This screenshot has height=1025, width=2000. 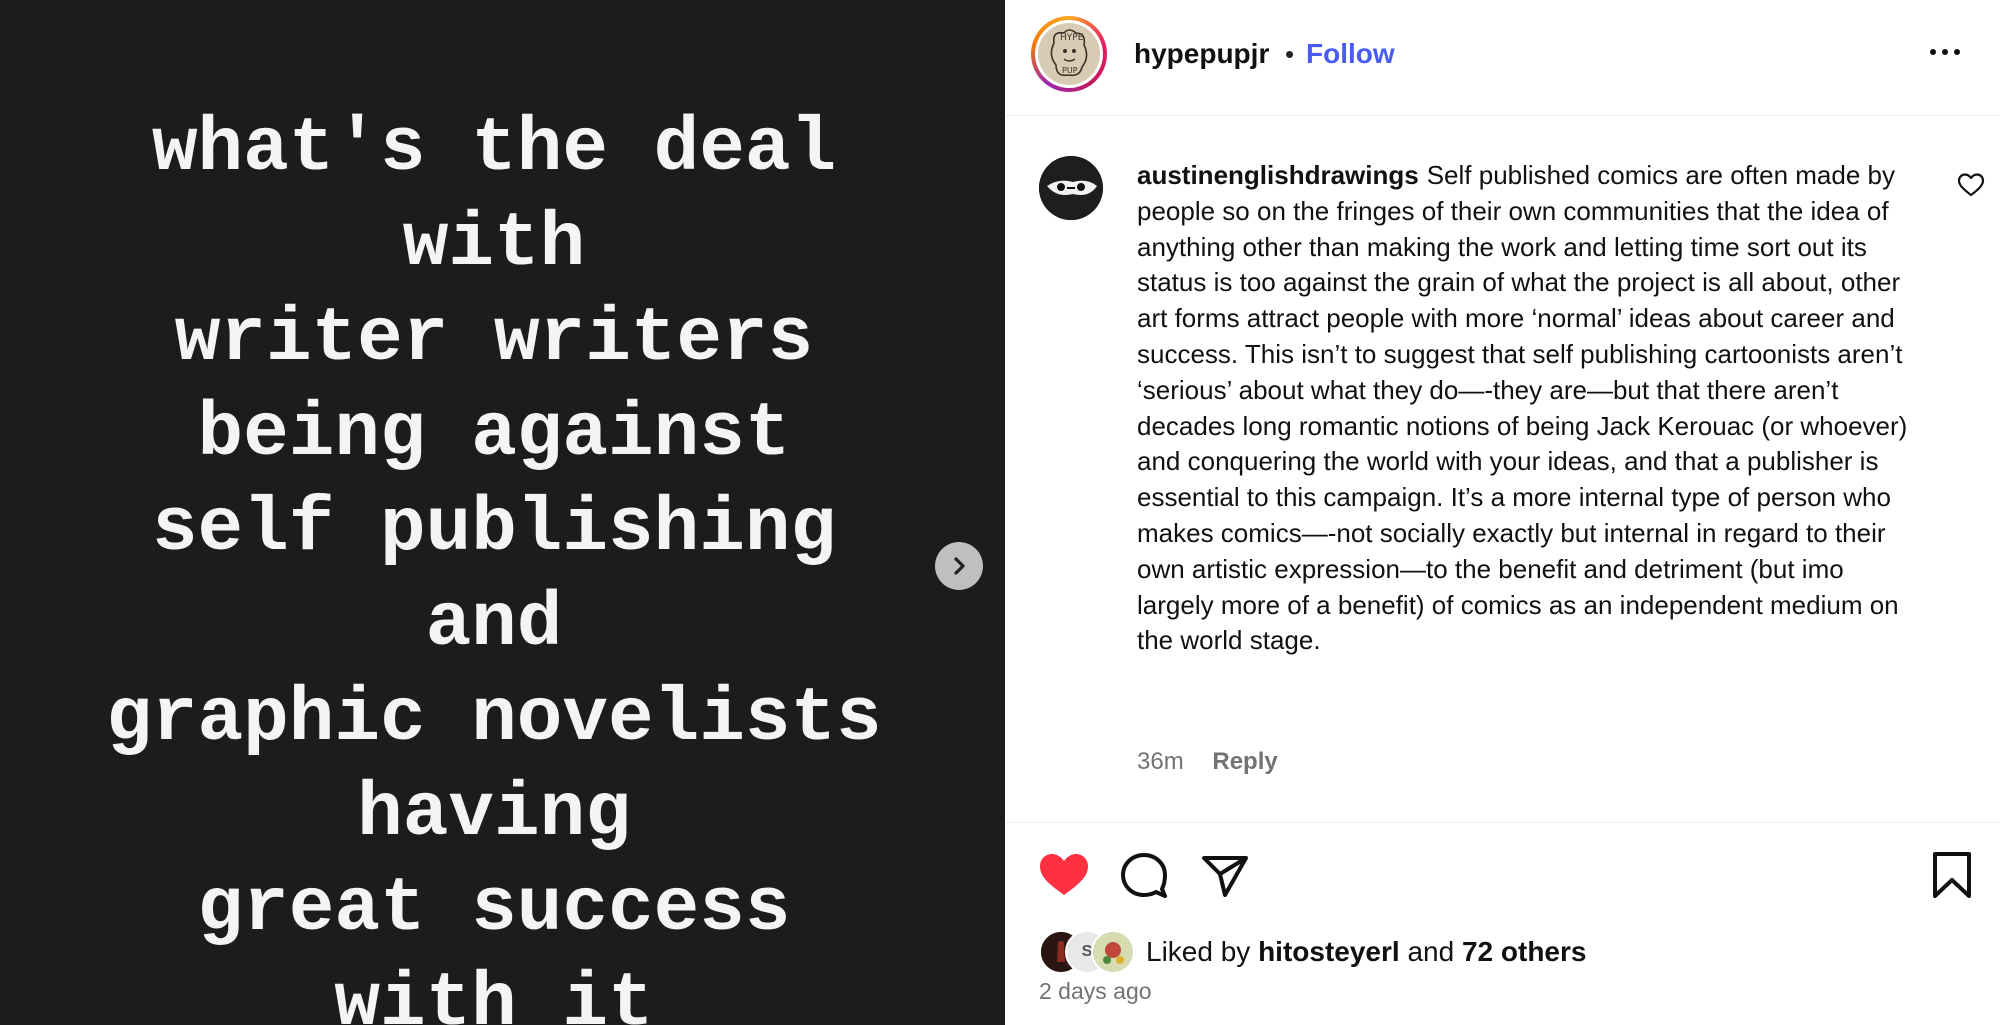 I want to click on chevron-right-icon, so click(x=959, y=566).